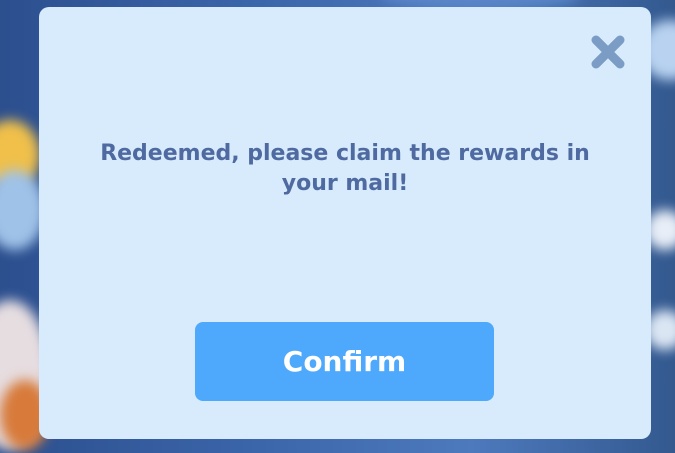  I want to click on confirm-button: Confirm, so click(344, 361).